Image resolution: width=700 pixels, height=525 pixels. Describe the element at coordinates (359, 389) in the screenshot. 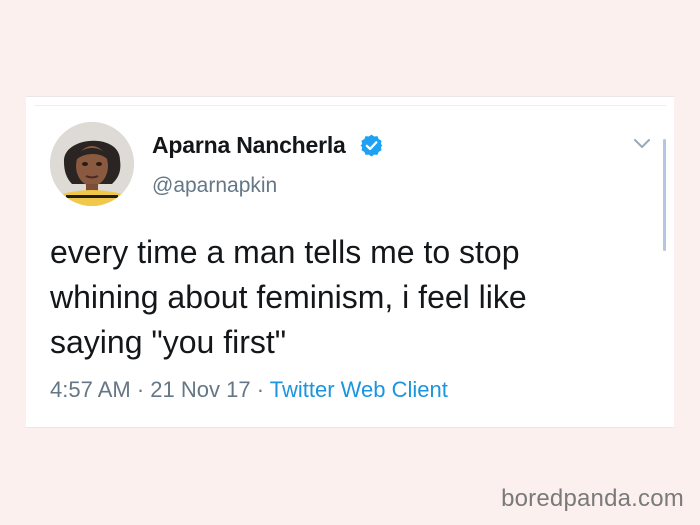

I see `tweet-source-link: Twitter Web Client` at that location.